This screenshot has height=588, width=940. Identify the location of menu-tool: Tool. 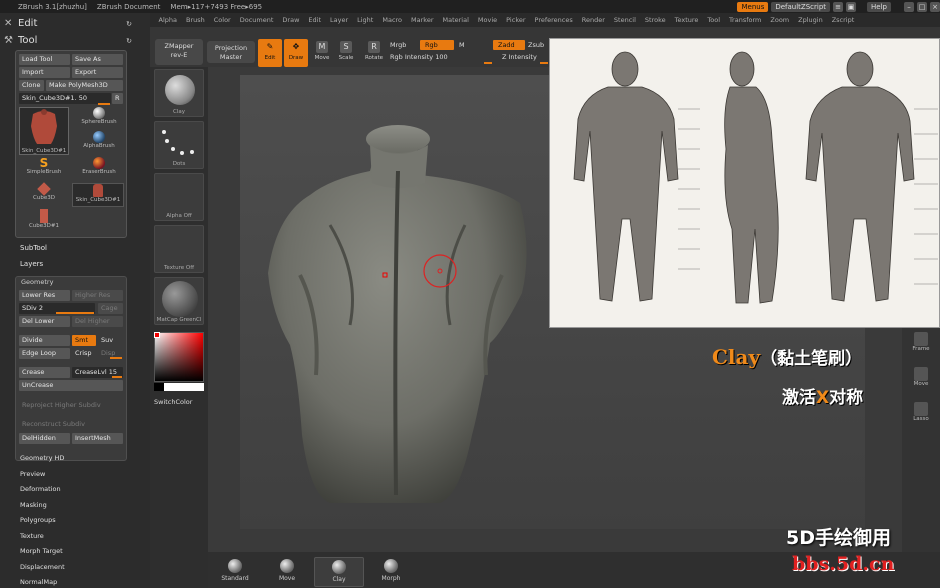
(714, 20).